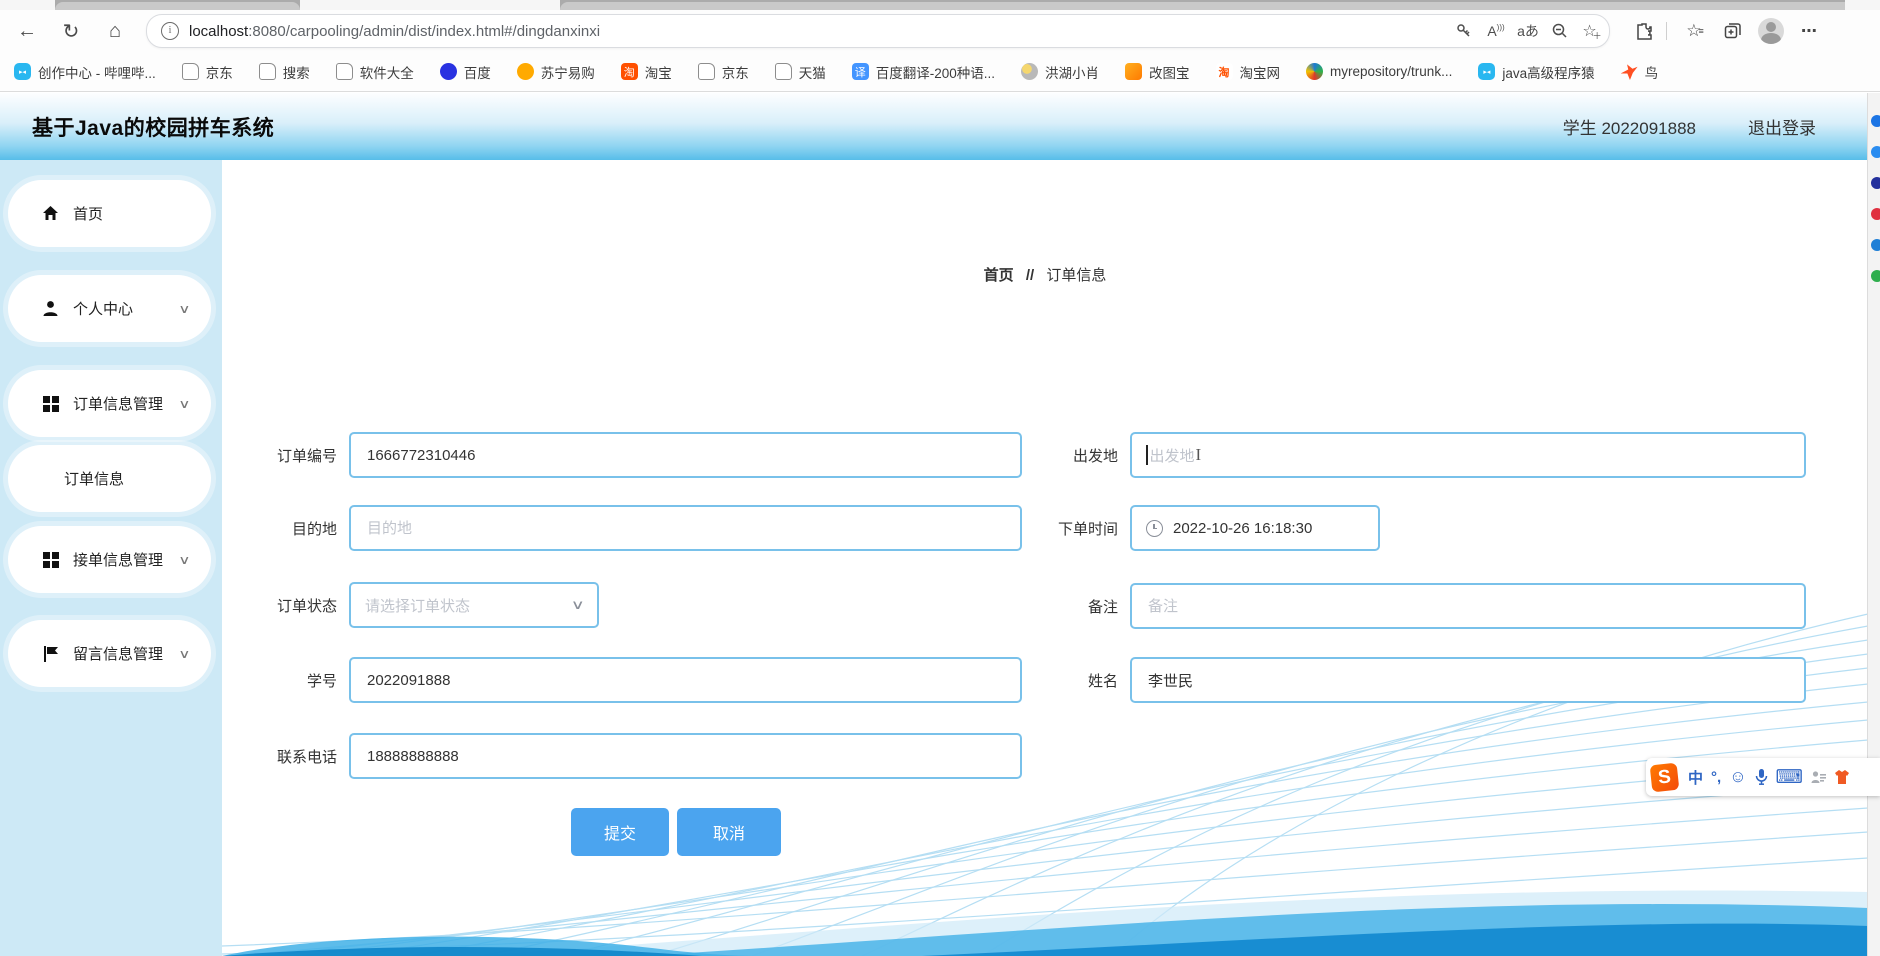  Describe the element at coordinates (1560, 31) in the screenshot. I see `zoom-out-icon` at that location.